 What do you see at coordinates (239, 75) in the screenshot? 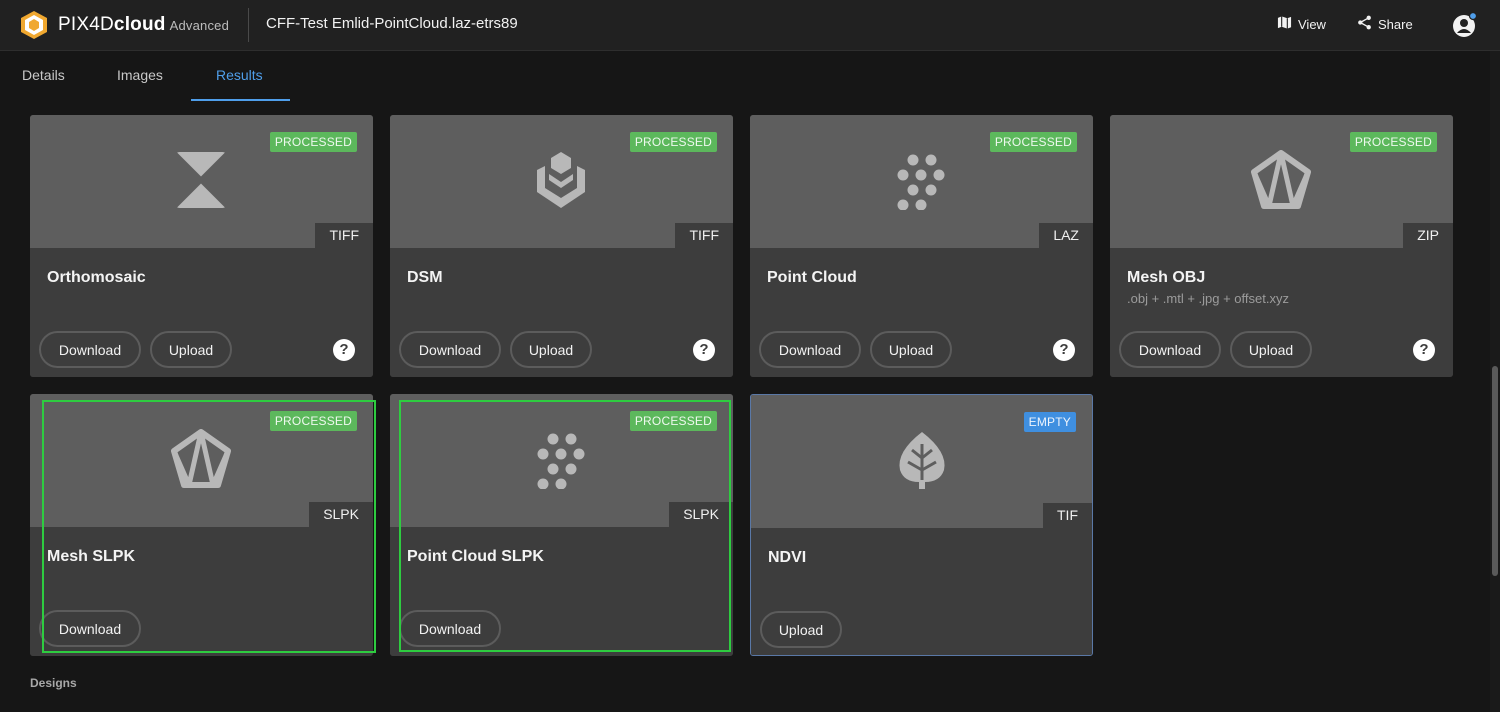
I see `tab-results: Results` at bounding box center [239, 75].